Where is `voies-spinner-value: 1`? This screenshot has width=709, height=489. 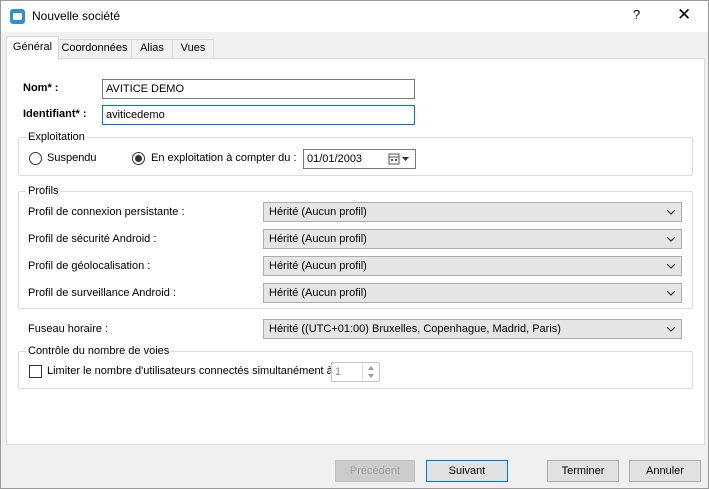 voies-spinner-value: 1 is located at coordinates (338, 372).